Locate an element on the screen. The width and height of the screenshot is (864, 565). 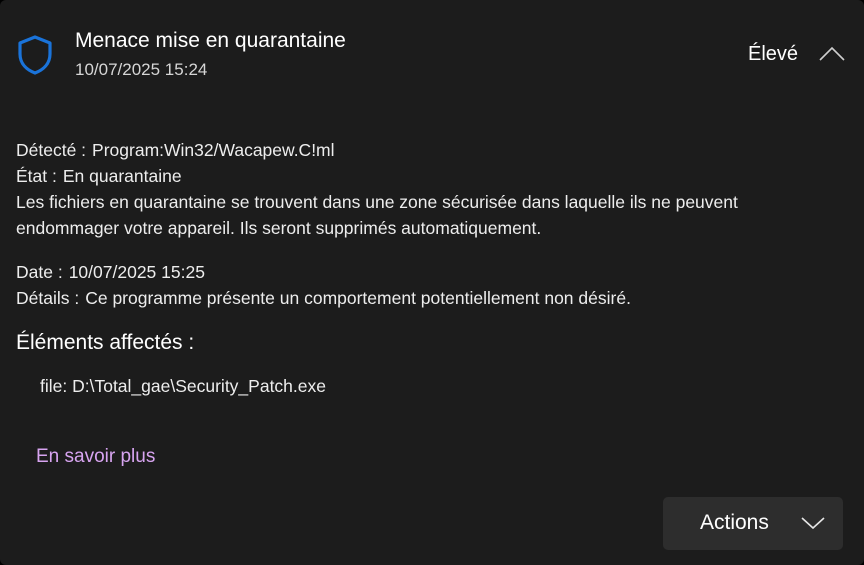
detected-row: Détecté : Program:Win32/Wacapew.C!ml is located at coordinates (175, 150).